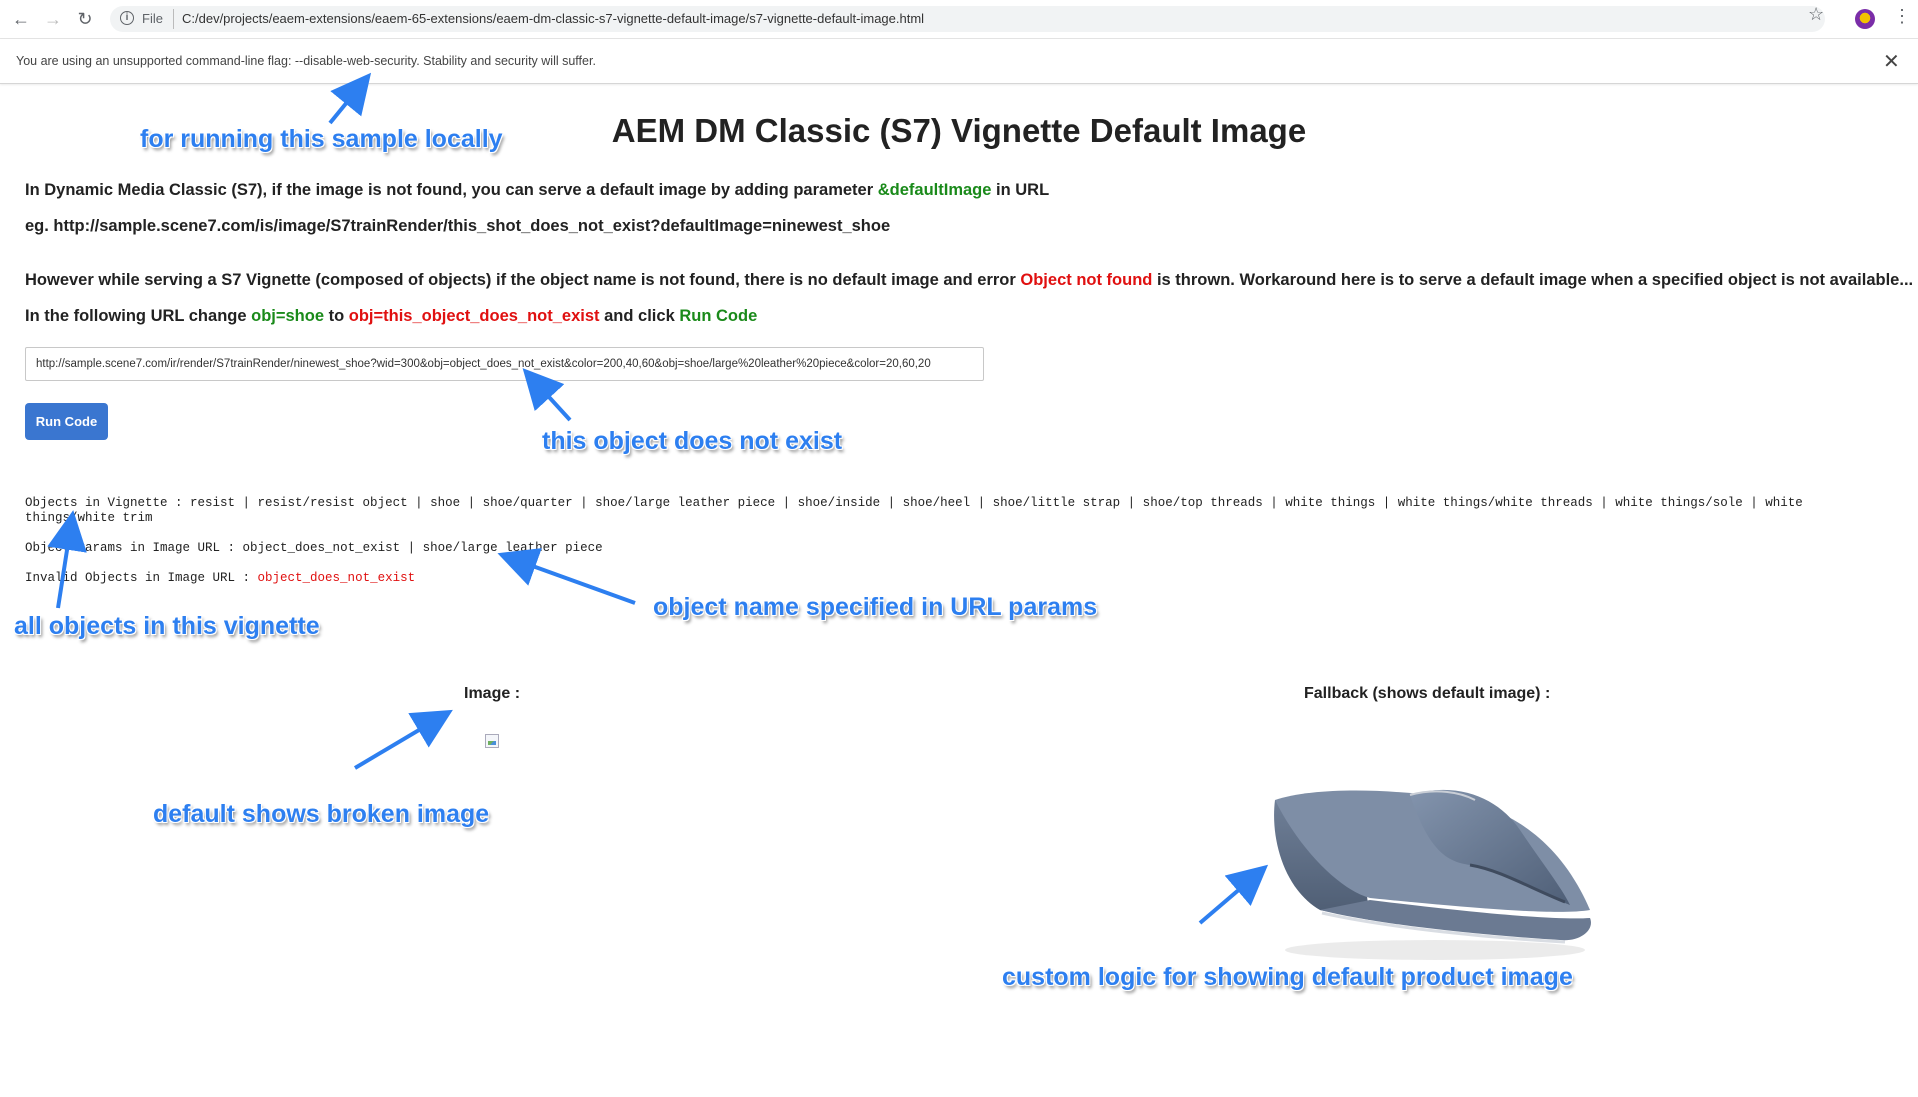  I want to click on arrow-to-objects-list, so click(67, 559).